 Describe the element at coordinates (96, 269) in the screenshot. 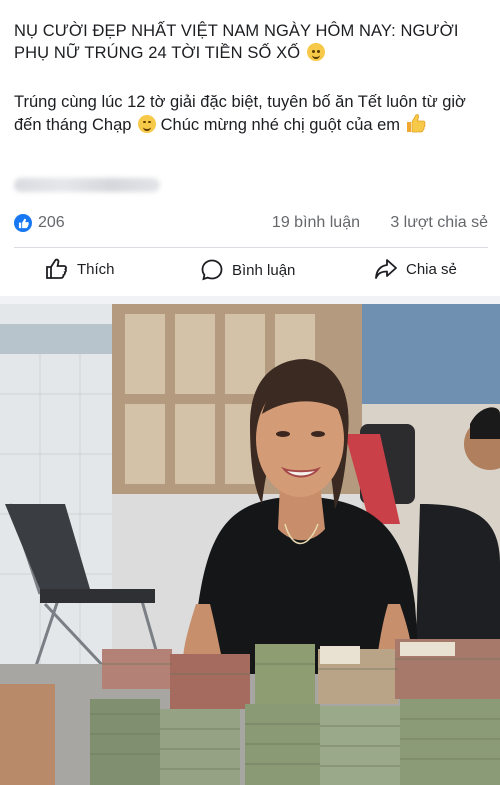

I see `like-label: Thích` at that location.